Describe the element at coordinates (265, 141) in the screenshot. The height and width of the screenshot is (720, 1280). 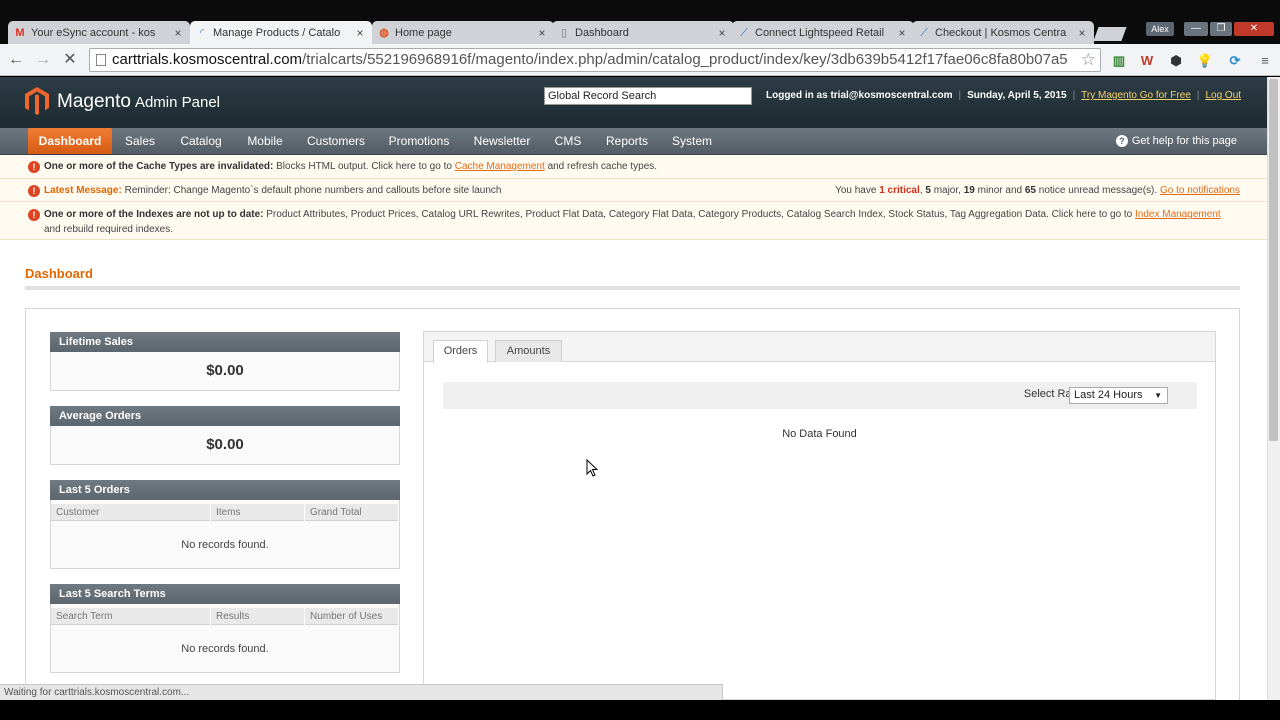
I see `nav-mobile: Mobile` at that location.